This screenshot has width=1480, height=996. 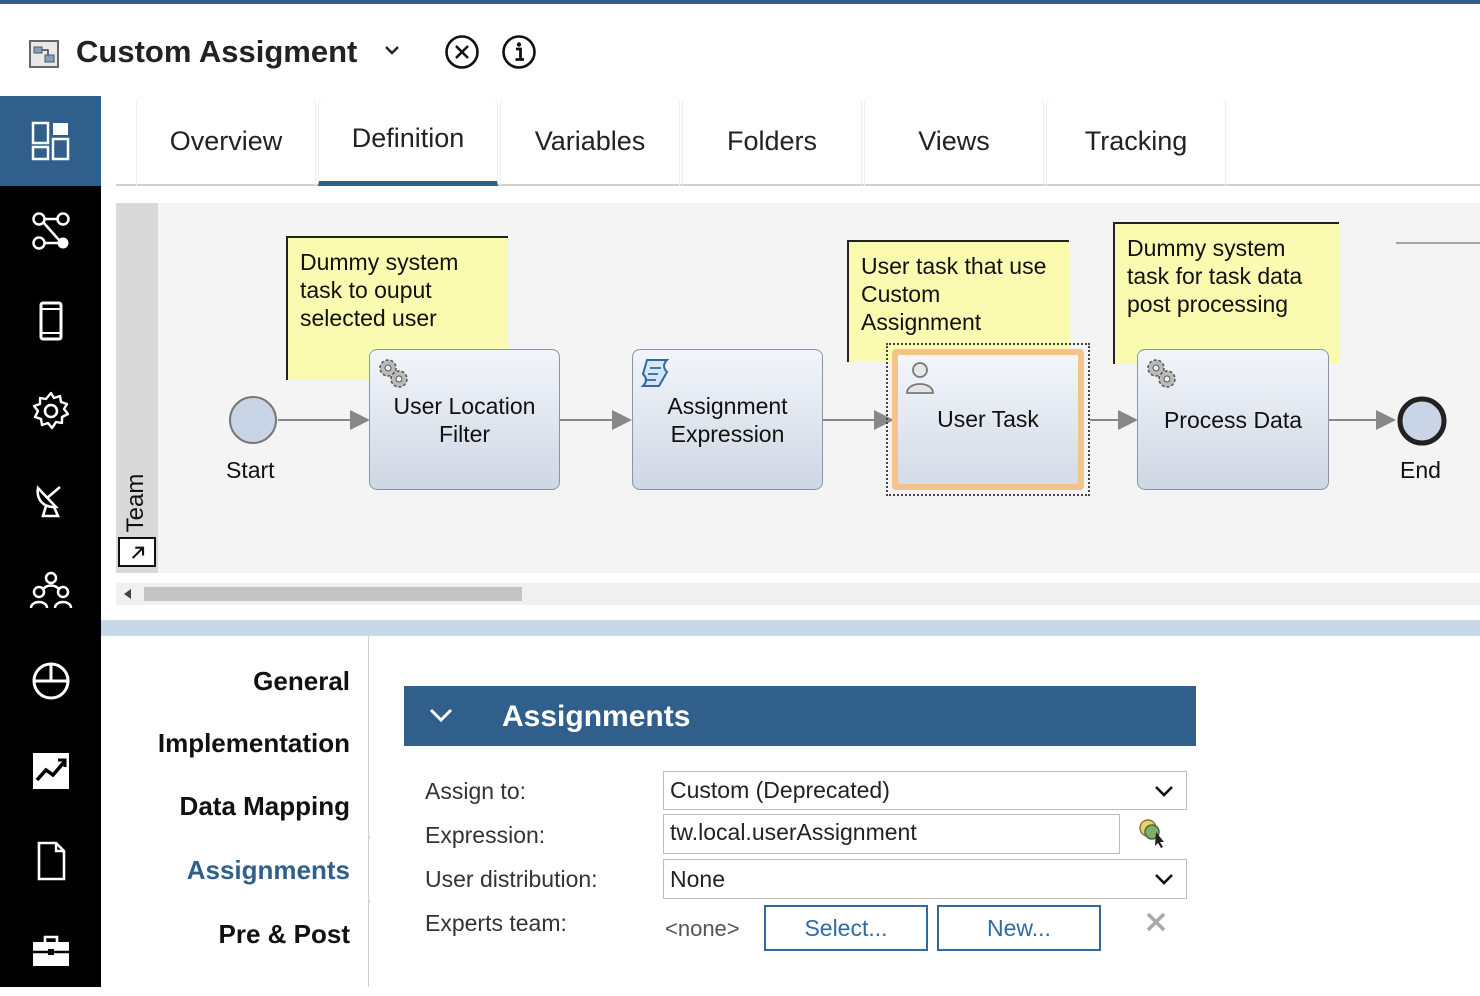 I want to click on gear-icon, so click(x=50, y=410).